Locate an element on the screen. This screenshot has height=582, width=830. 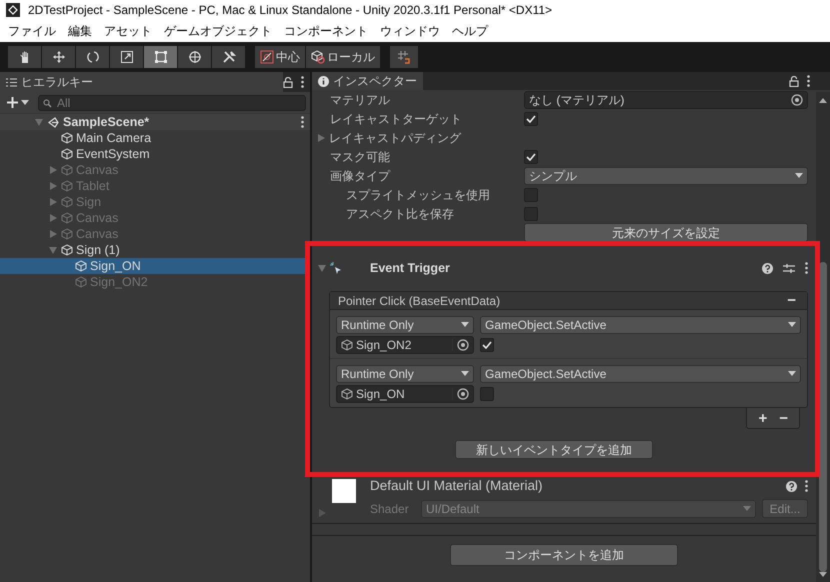
collapsed-arrow-icon is located at coordinates (322, 513).